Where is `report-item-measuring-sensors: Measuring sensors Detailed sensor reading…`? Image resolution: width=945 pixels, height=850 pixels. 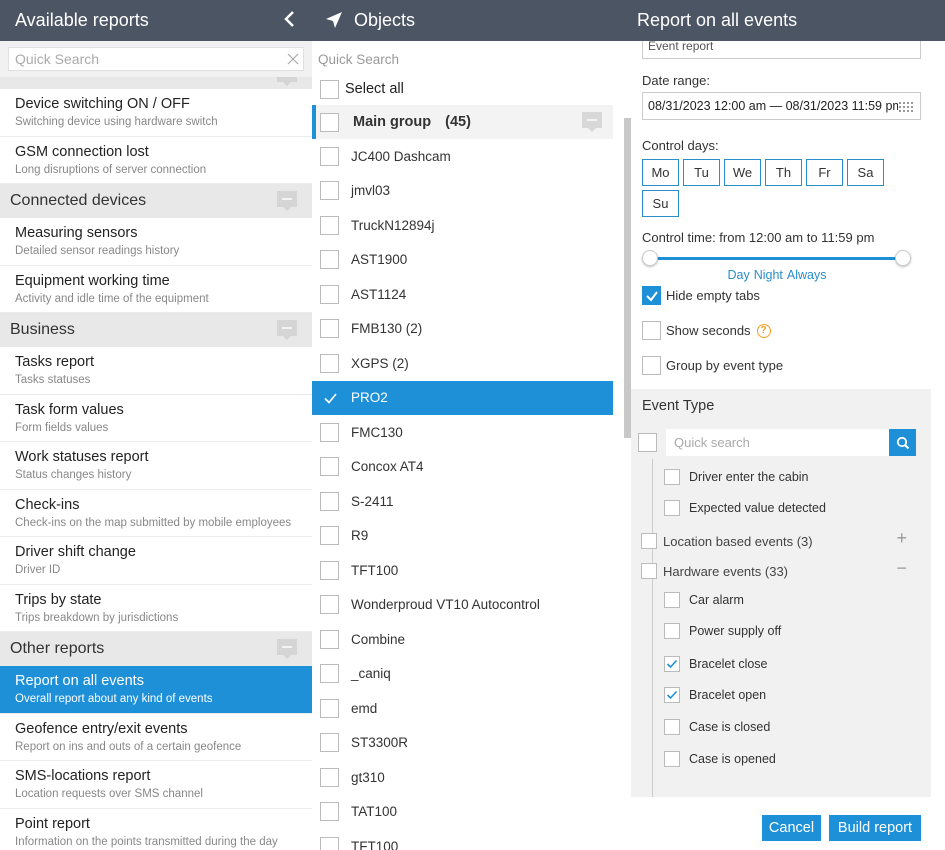 report-item-measuring-sensors: Measuring sensors Detailed sensor reading… is located at coordinates (156, 242).